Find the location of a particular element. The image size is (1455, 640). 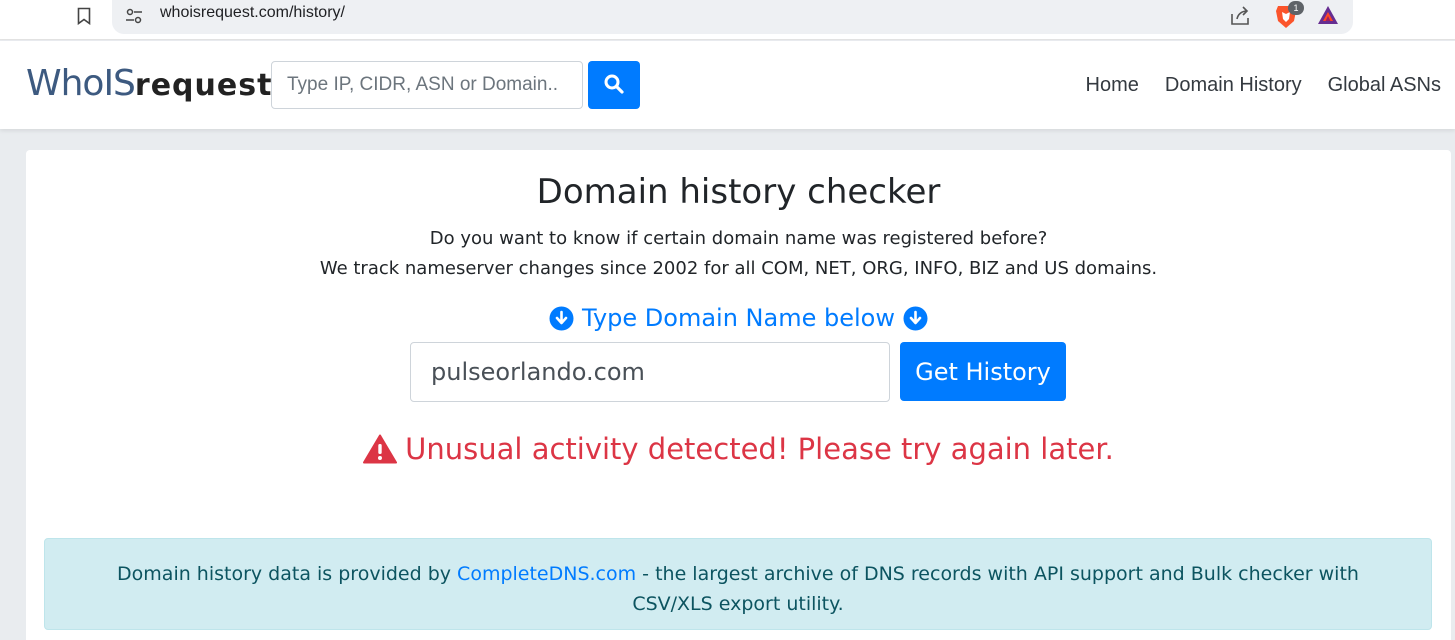

domain-input is located at coordinates (650, 372).